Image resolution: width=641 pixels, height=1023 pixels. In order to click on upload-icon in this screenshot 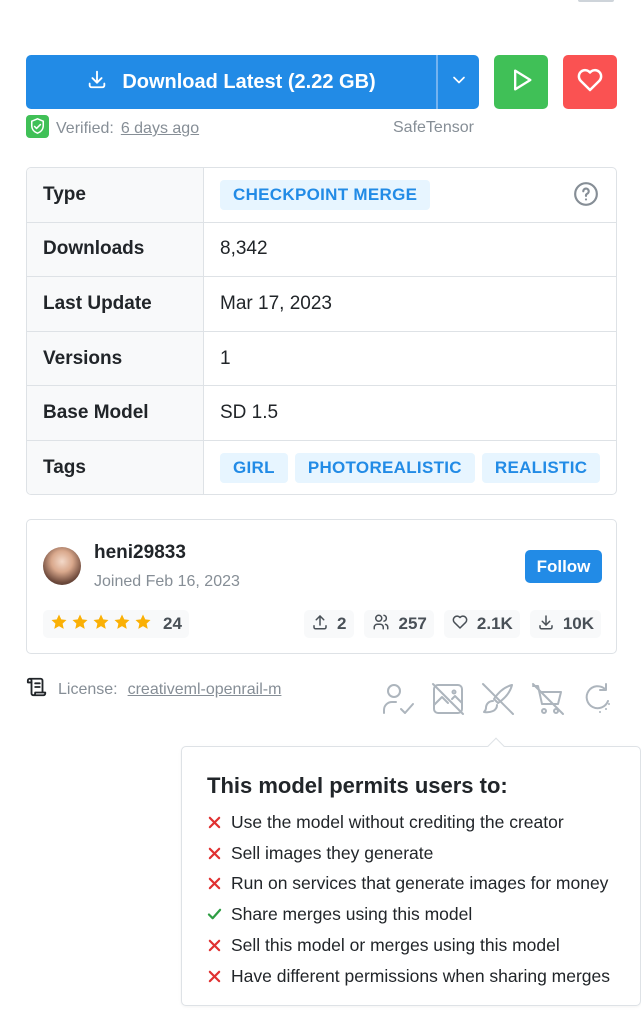, I will do `click(320, 624)`.